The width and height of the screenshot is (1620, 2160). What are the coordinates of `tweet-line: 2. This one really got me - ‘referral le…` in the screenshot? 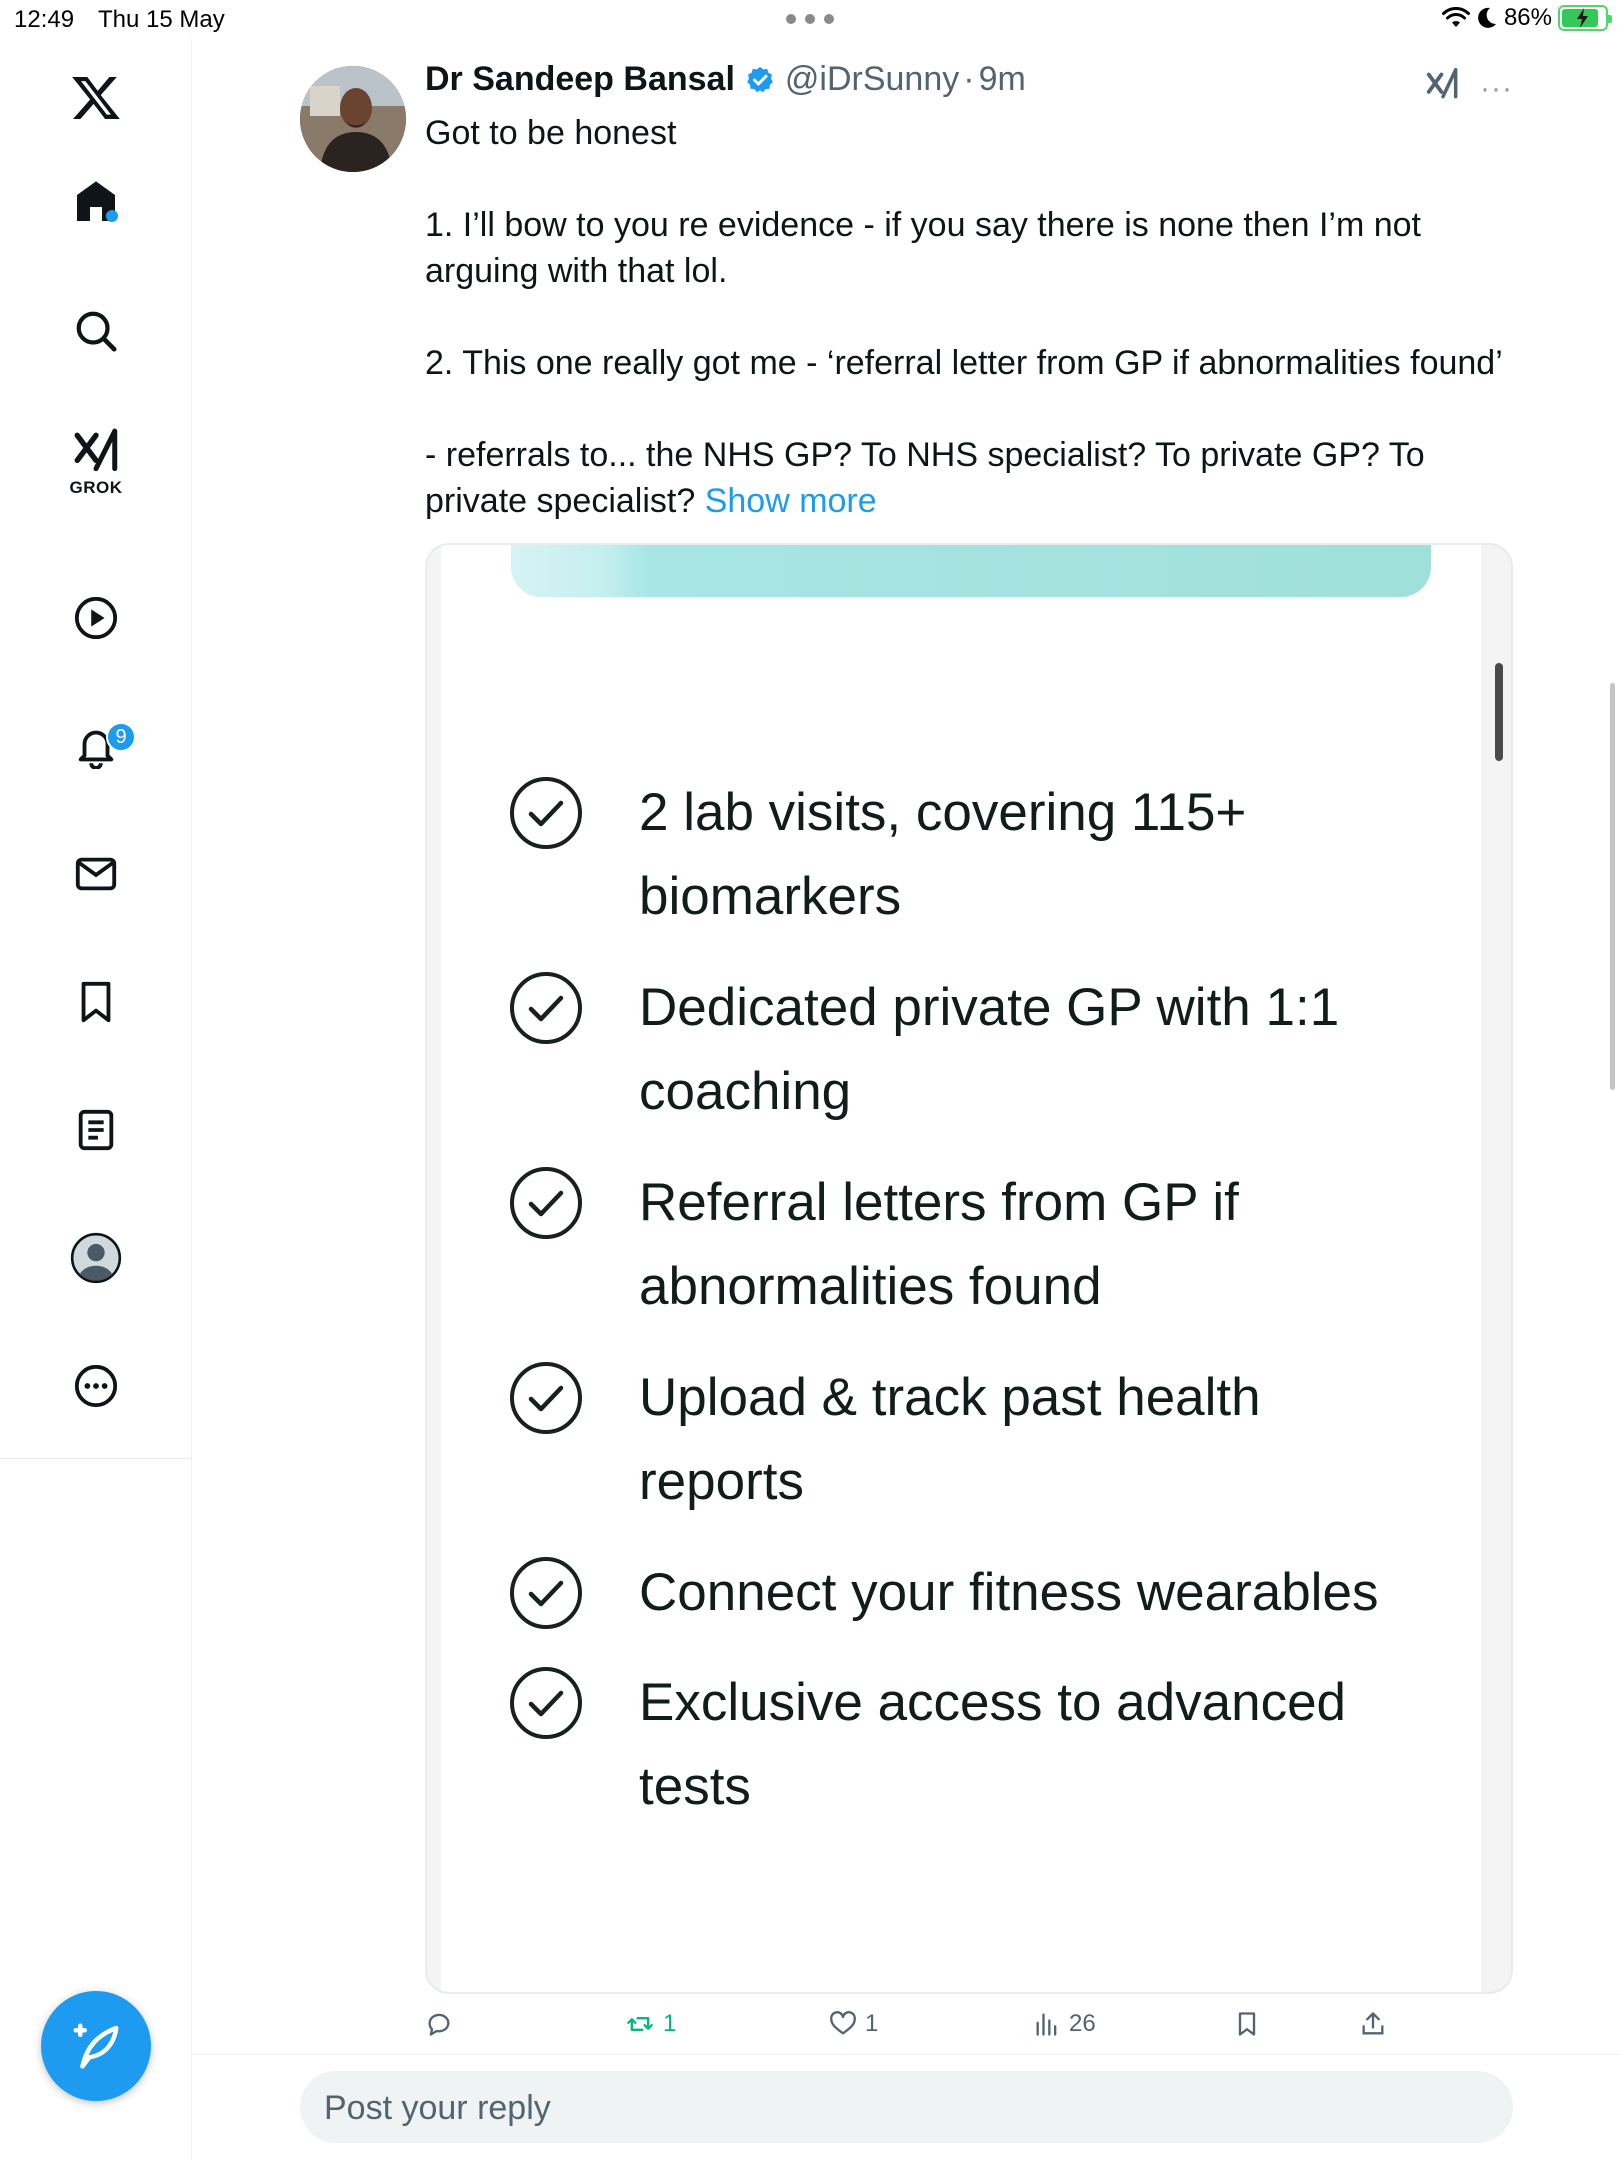 It's located at (964, 363).